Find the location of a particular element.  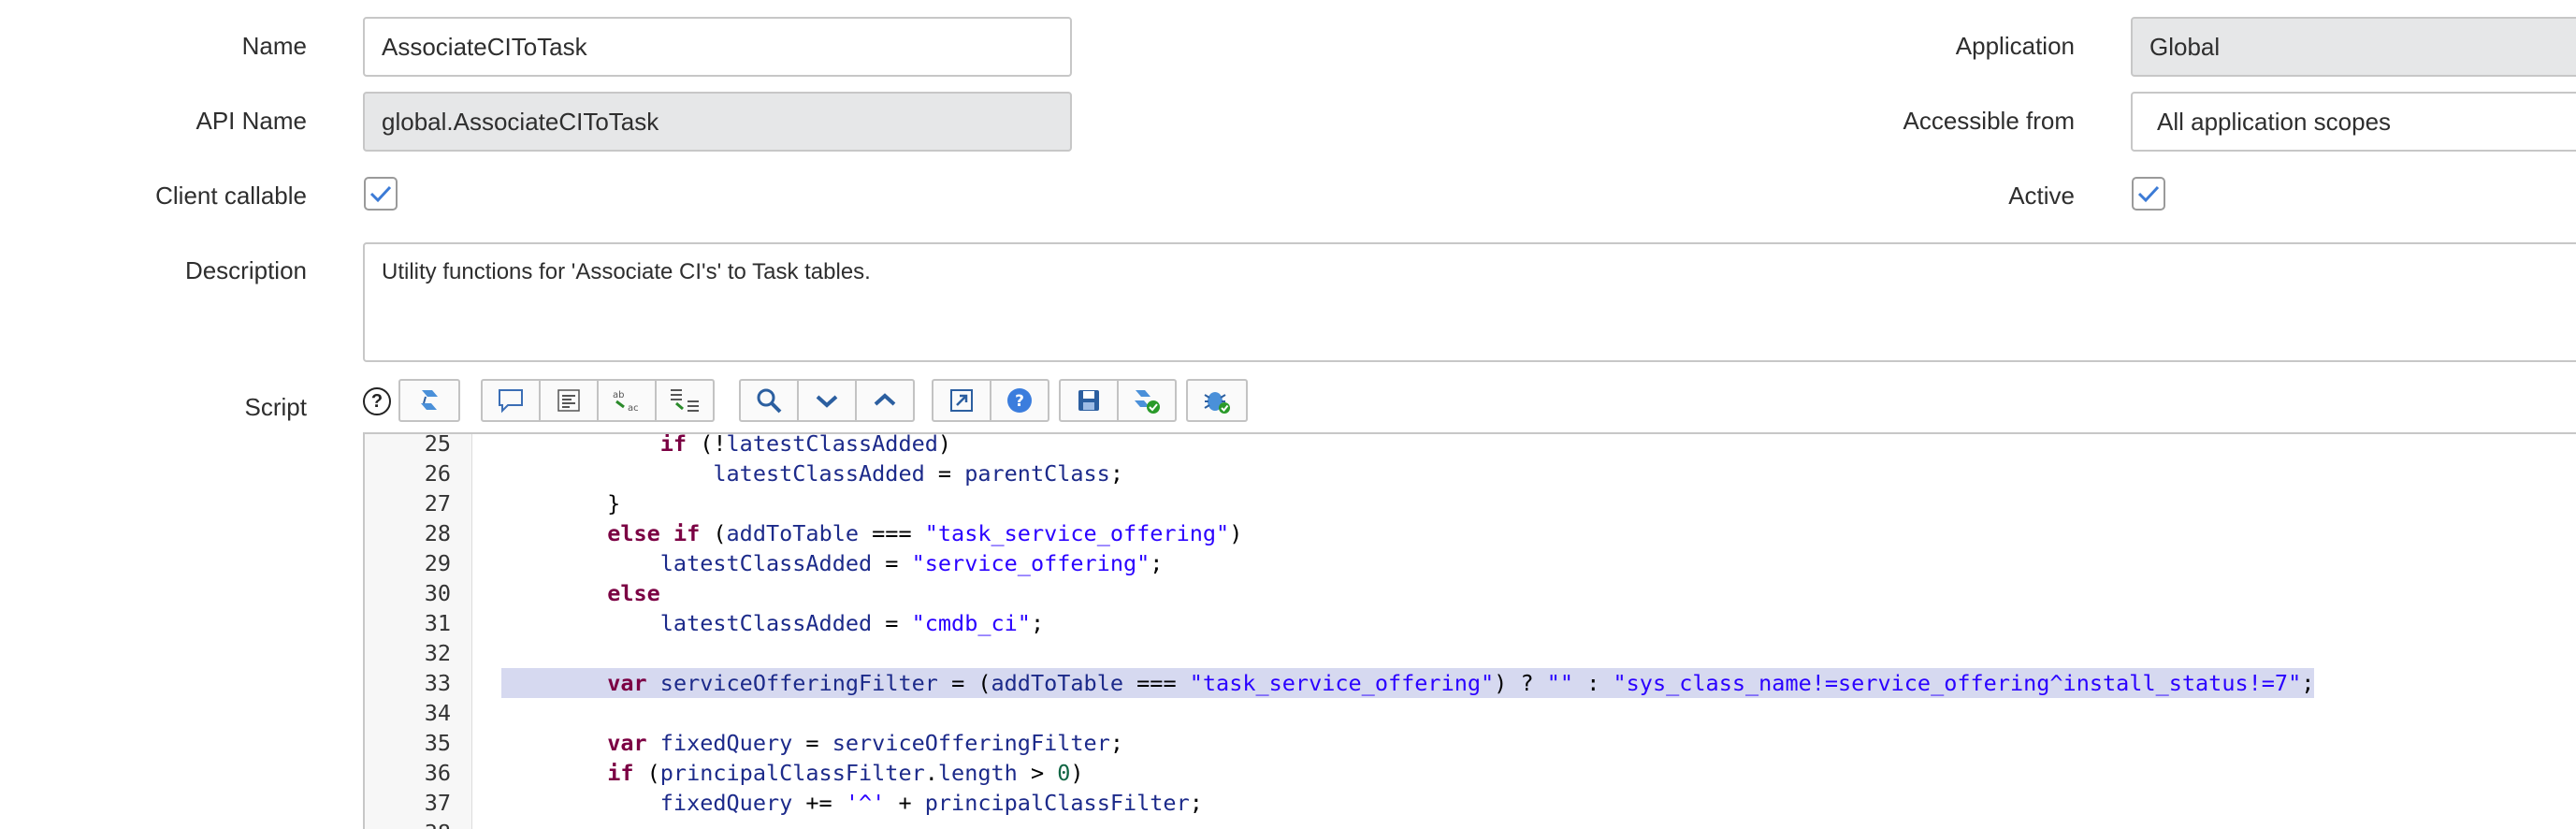

code-line: 34 is located at coordinates (1470, 713).